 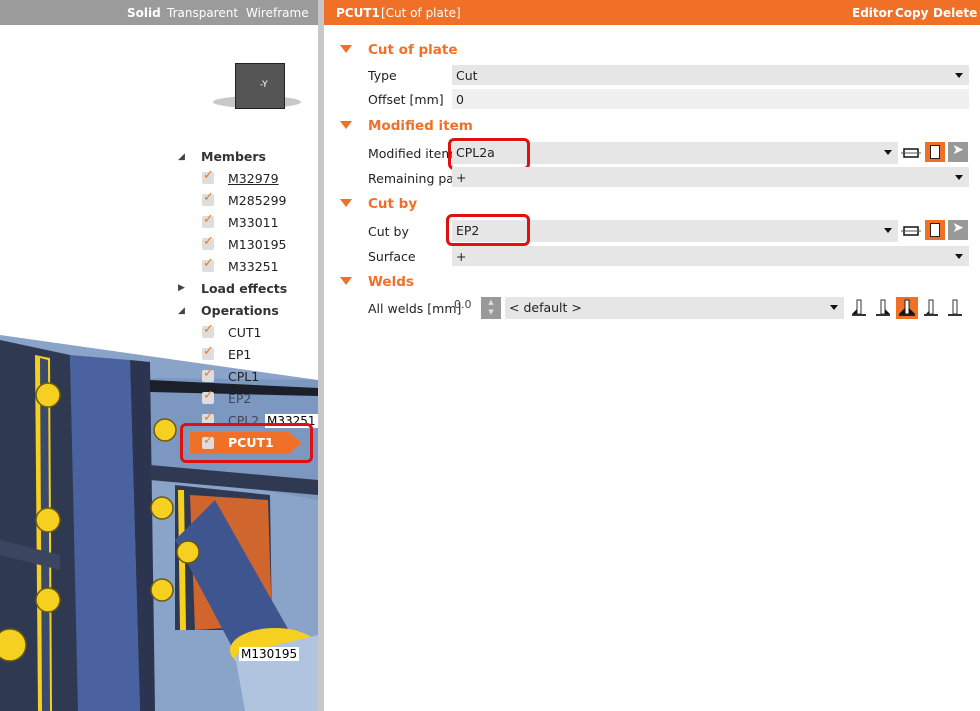 I want to click on view-mode-bar: Solid Transparent Wireframe, so click(x=159, y=12).